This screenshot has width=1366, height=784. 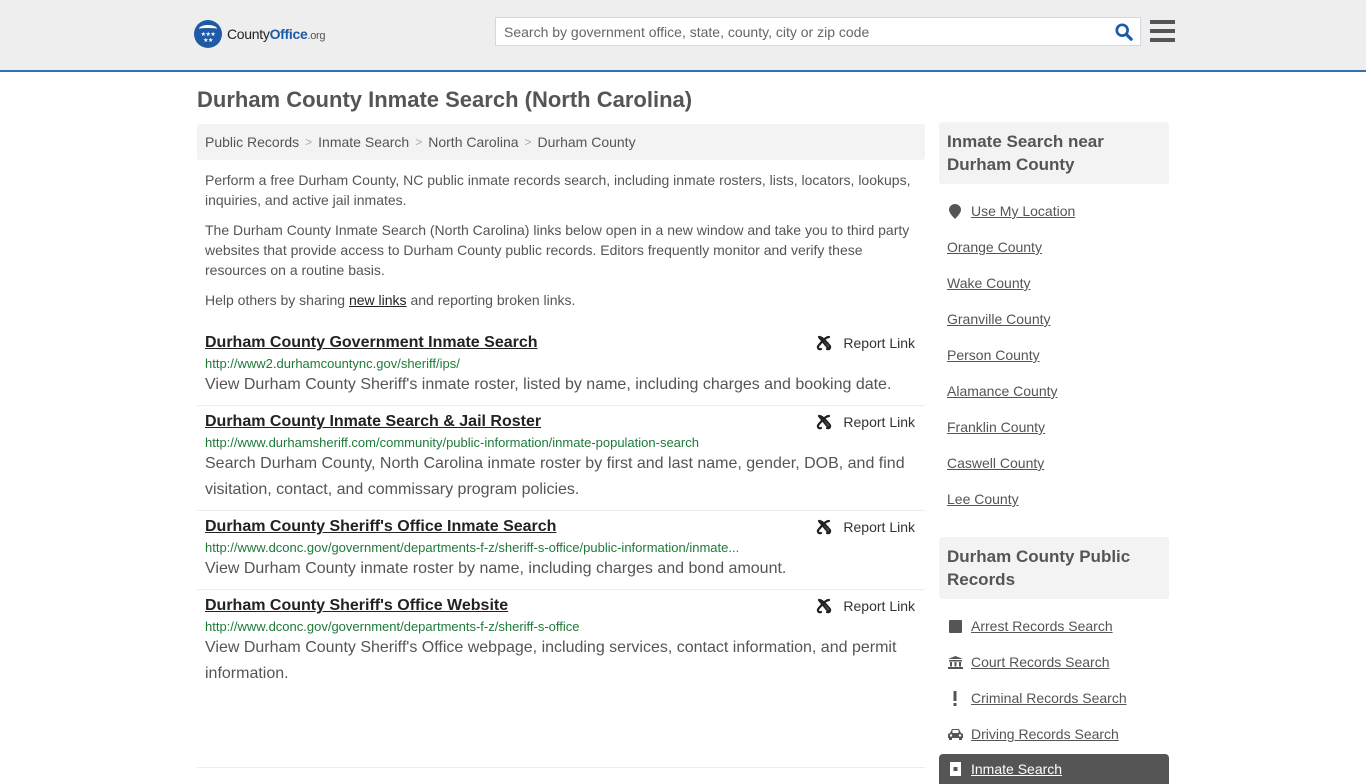 I want to click on breadcrumb-public-records: Public Records, so click(x=252, y=142).